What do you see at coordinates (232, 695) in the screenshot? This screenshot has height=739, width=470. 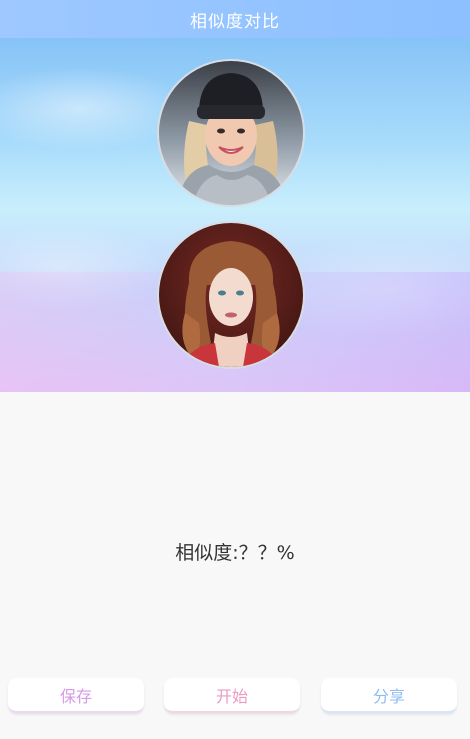 I see `start-button: 开始` at bounding box center [232, 695].